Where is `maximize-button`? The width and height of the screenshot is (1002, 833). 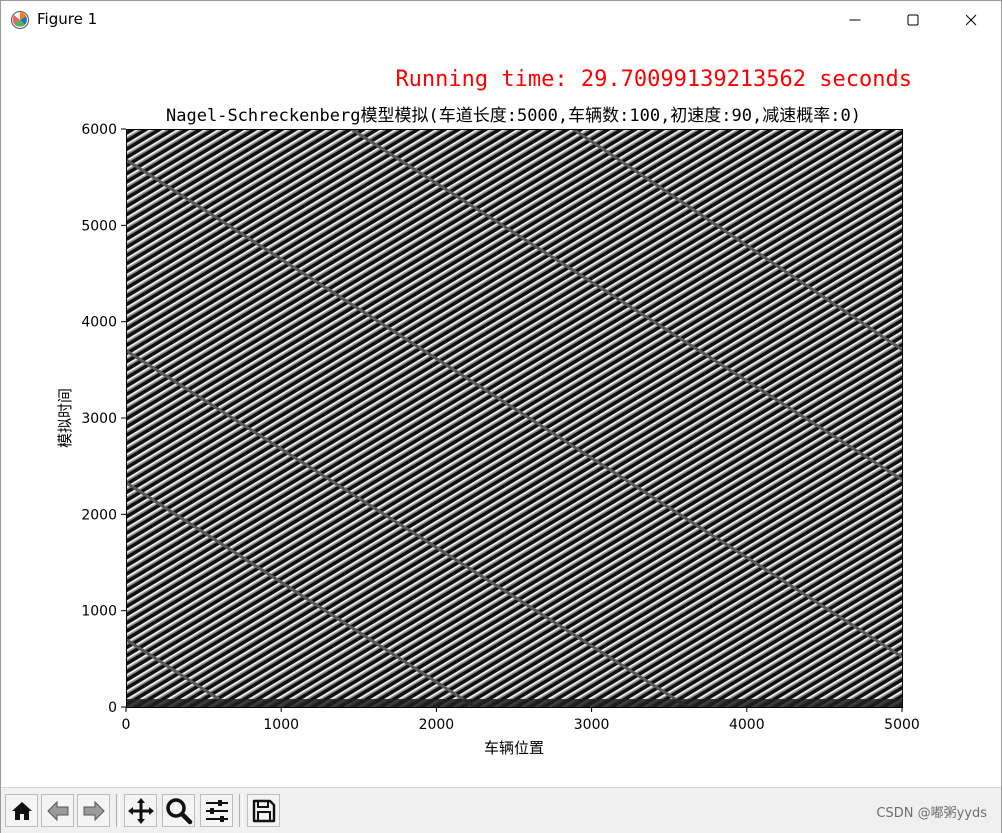 maximize-button is located at coordinates (913, 20).